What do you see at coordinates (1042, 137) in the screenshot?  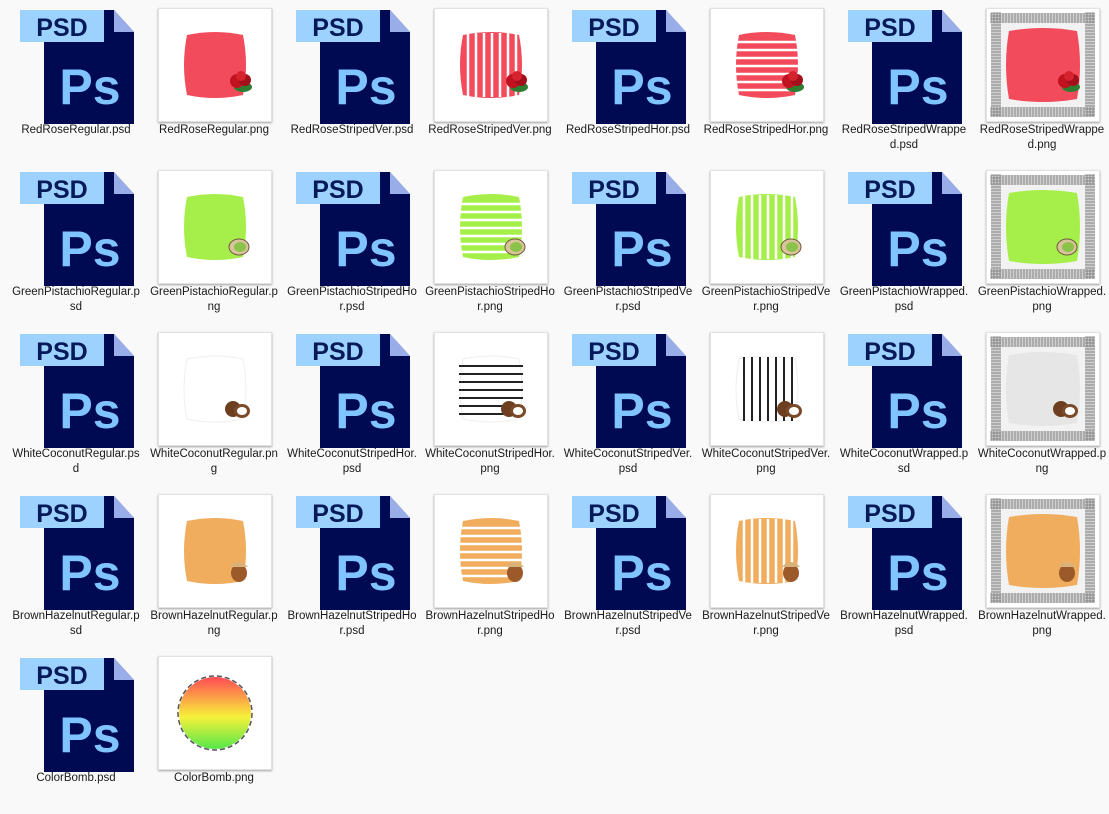 I see `file-name-label: RedRoseStripedWrapped.png` at bounding box center [1042, 137].